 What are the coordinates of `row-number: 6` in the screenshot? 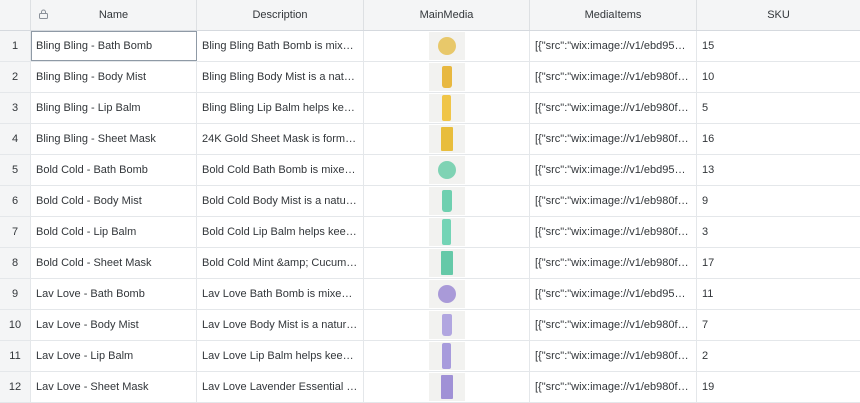 It's located at (15, 201).